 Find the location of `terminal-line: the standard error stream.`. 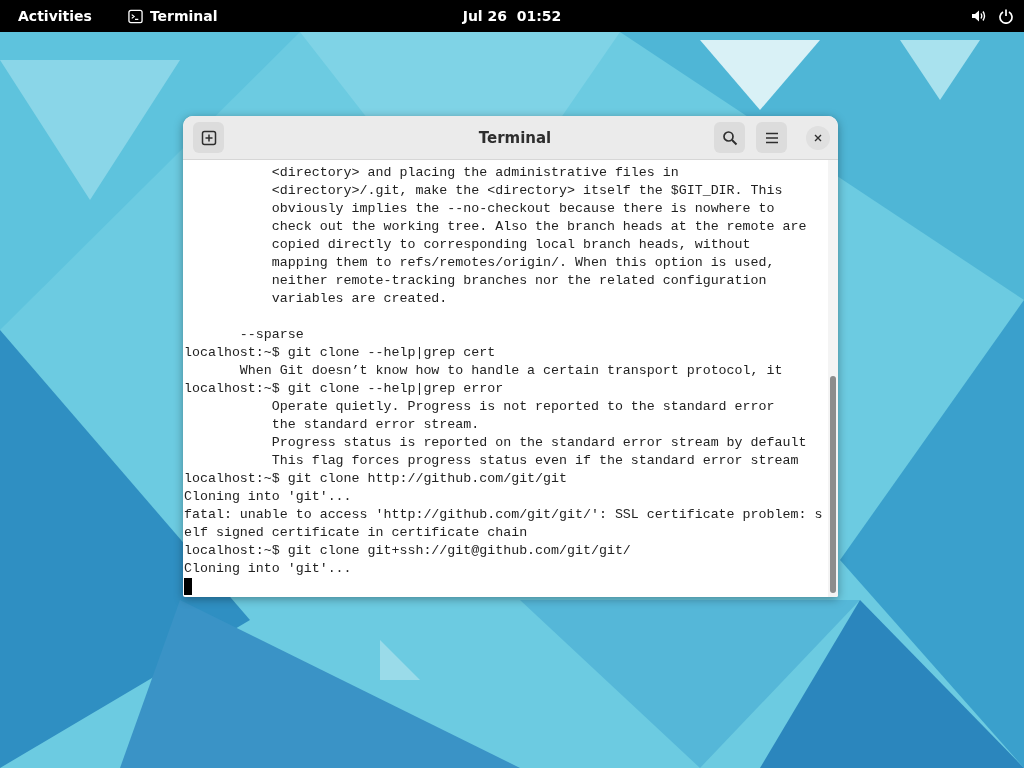

terminal-line: the standard error stream. is located at coordinates (375, 425).